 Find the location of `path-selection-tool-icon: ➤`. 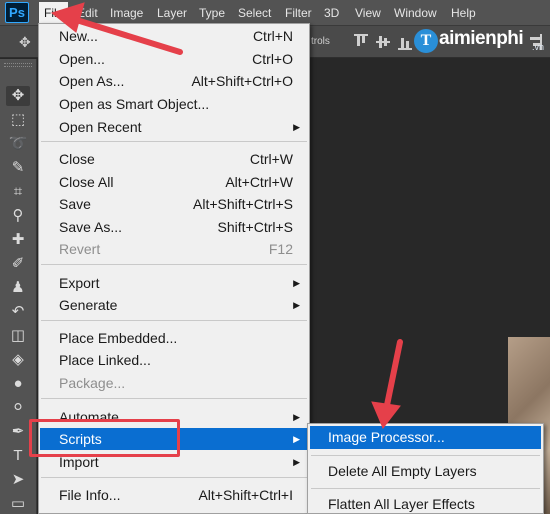

path-selection-tool-icon: ➤ is located at coordinates (18, 480).